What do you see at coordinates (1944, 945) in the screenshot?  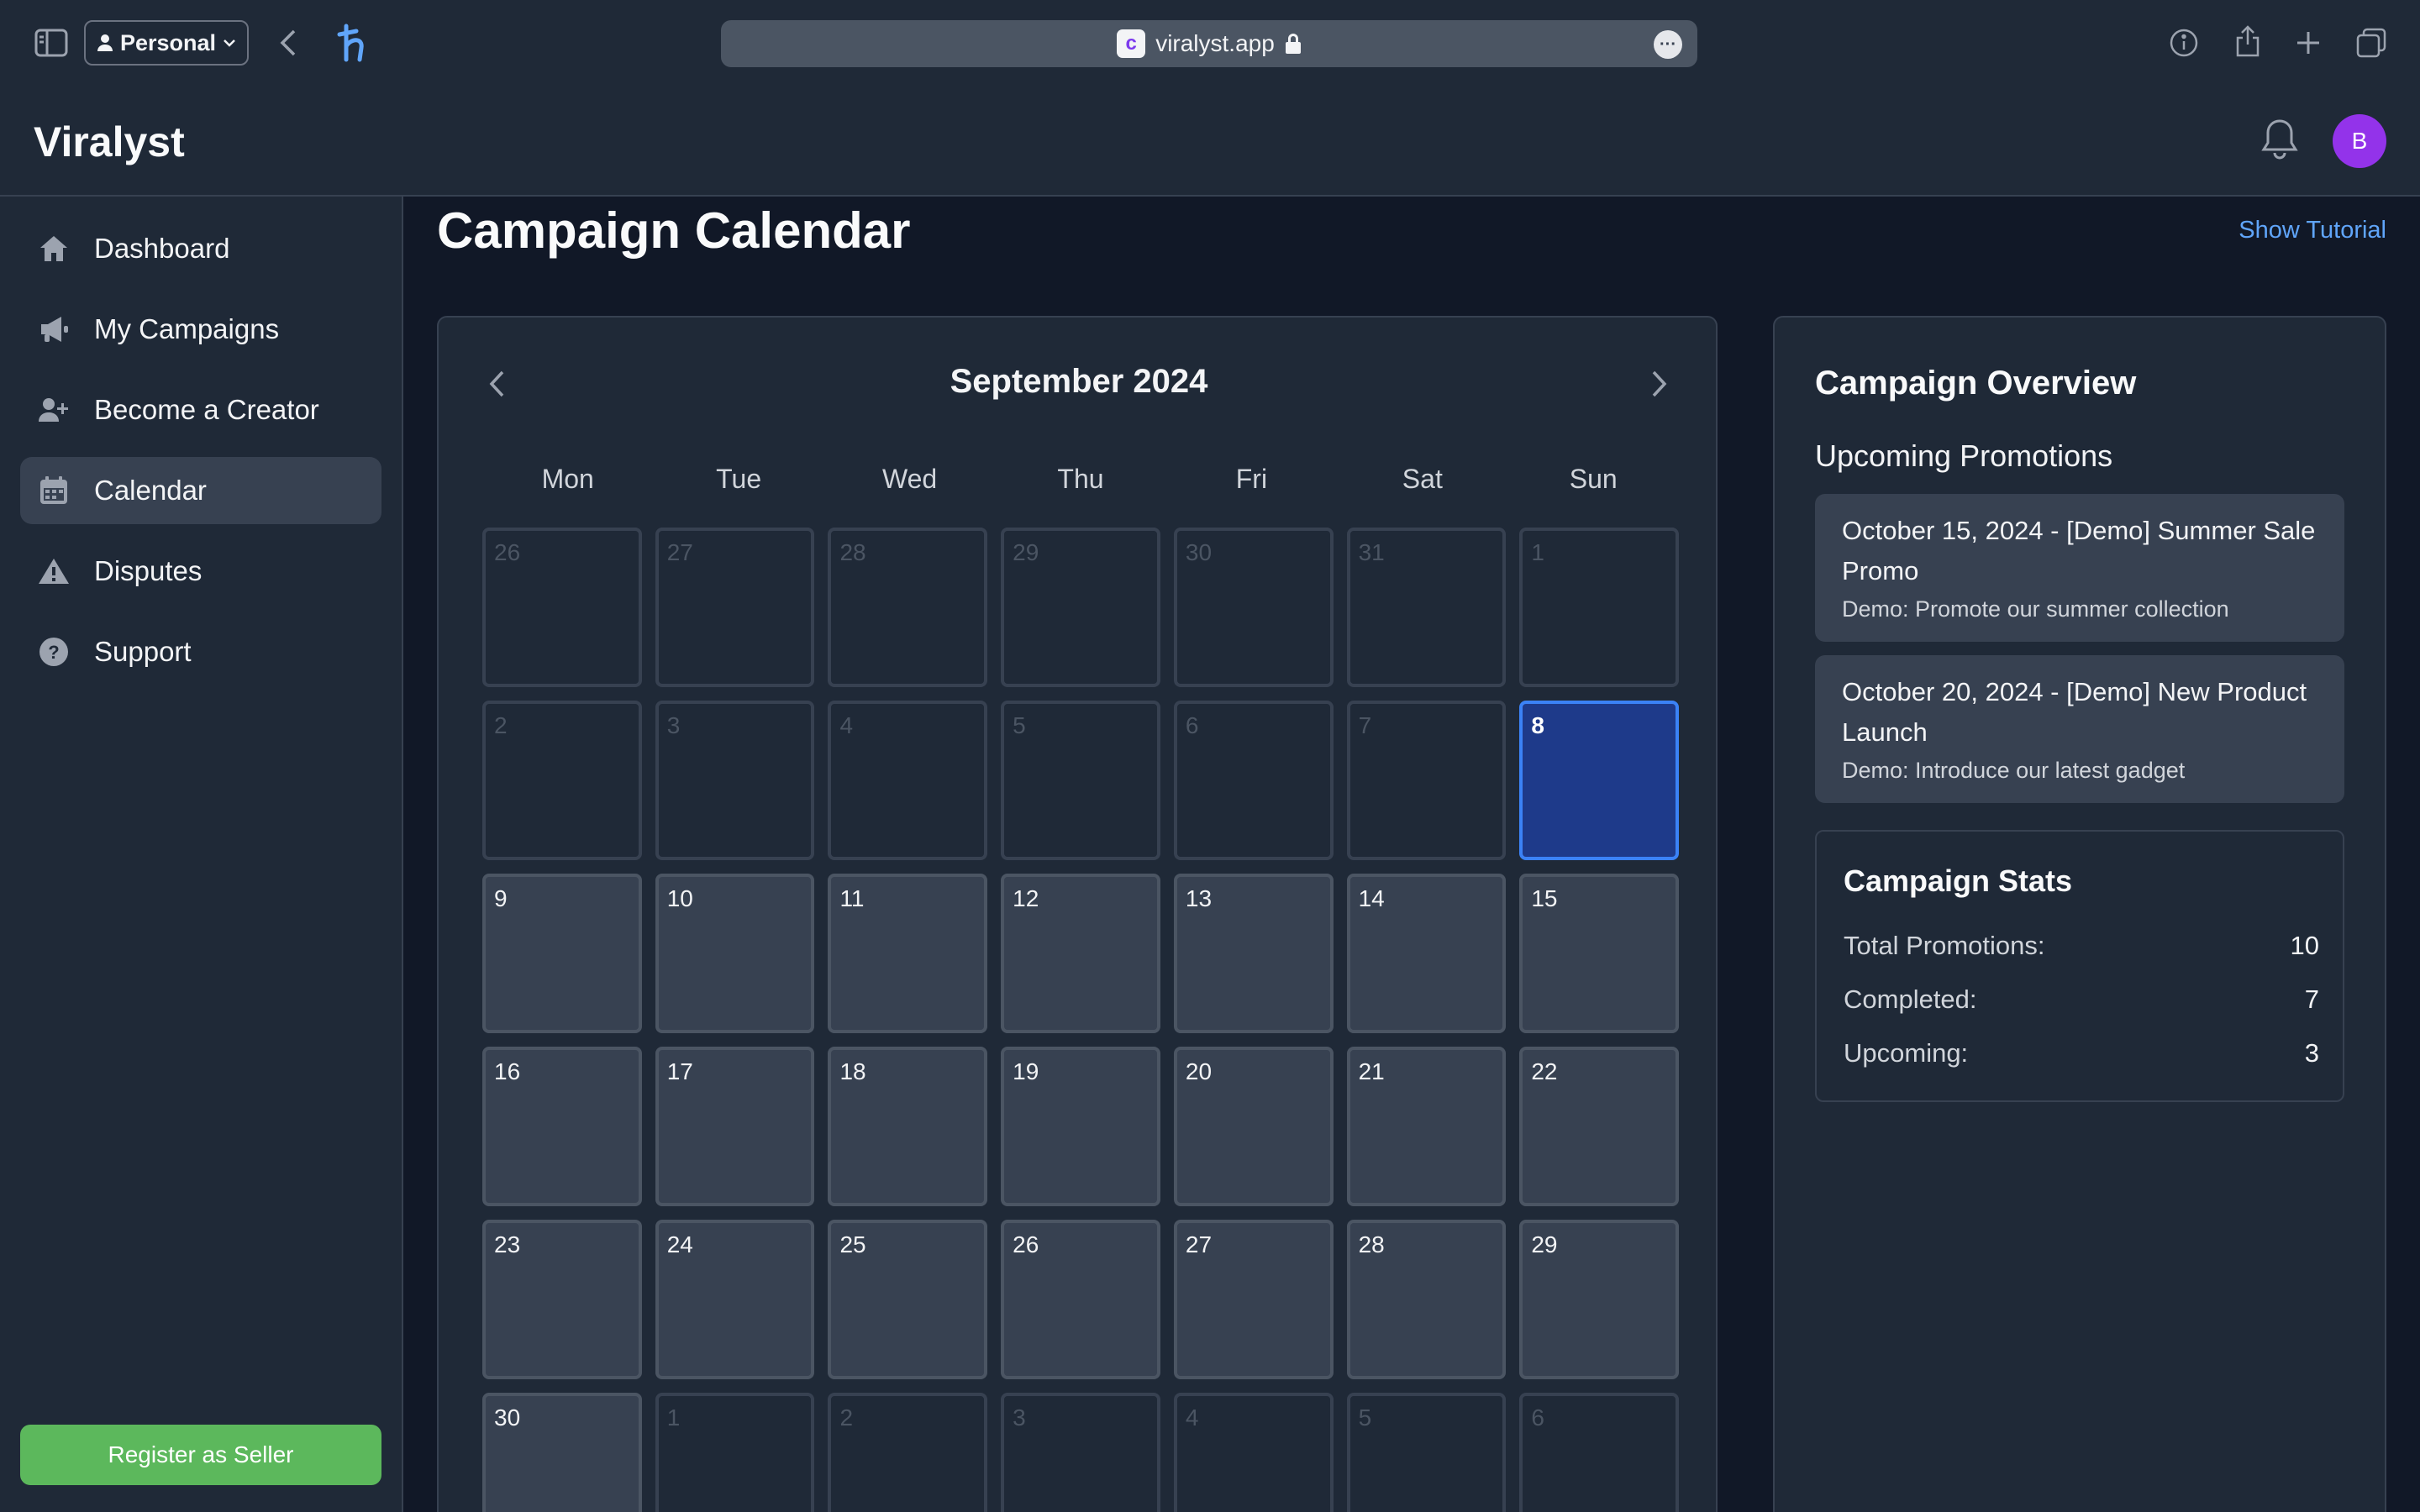 I see `stat-label: Total Promotions:` at bounding box center [1944, 945].